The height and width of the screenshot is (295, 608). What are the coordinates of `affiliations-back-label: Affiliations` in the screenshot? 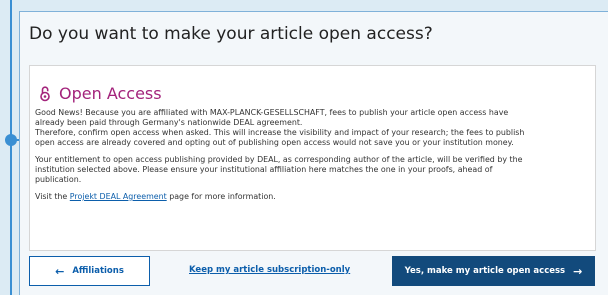 It's located at (98, 271).